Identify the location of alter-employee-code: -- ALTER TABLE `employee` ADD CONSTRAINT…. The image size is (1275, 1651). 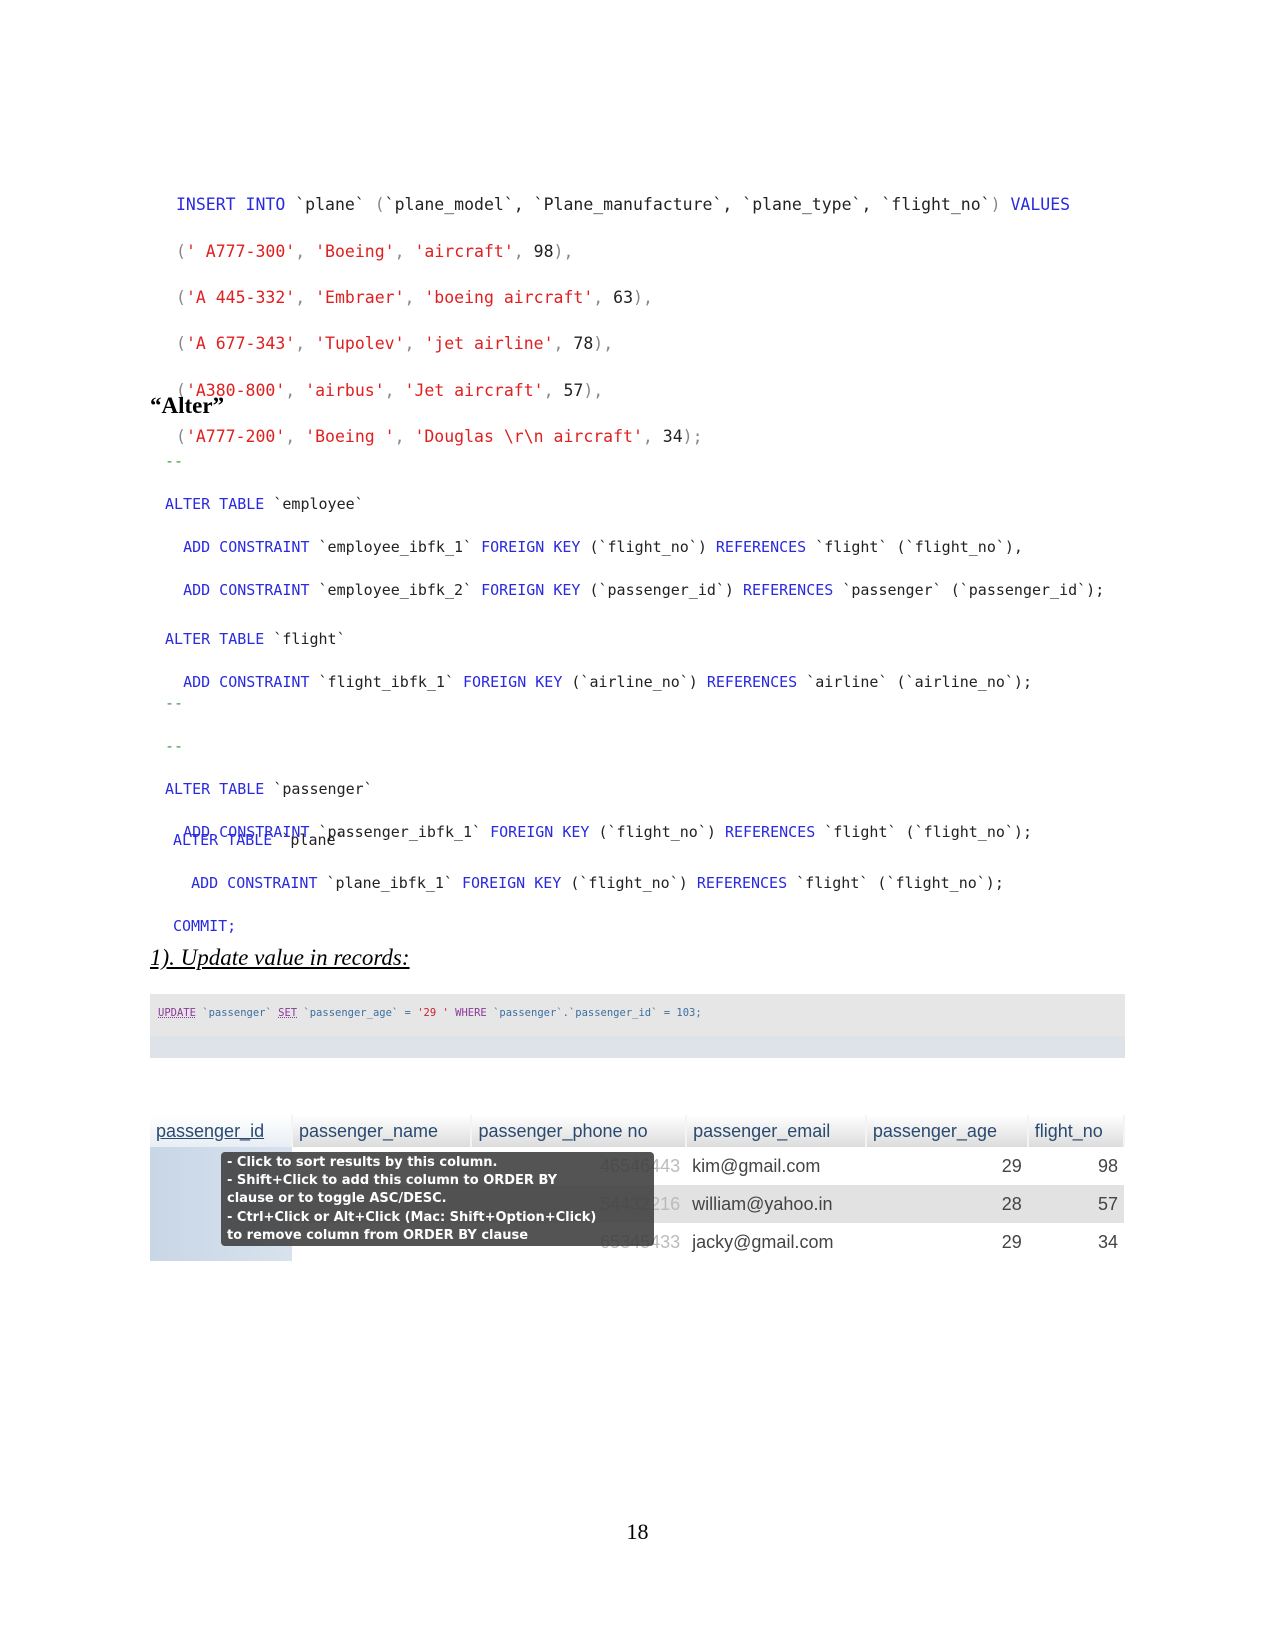
(635, 525).